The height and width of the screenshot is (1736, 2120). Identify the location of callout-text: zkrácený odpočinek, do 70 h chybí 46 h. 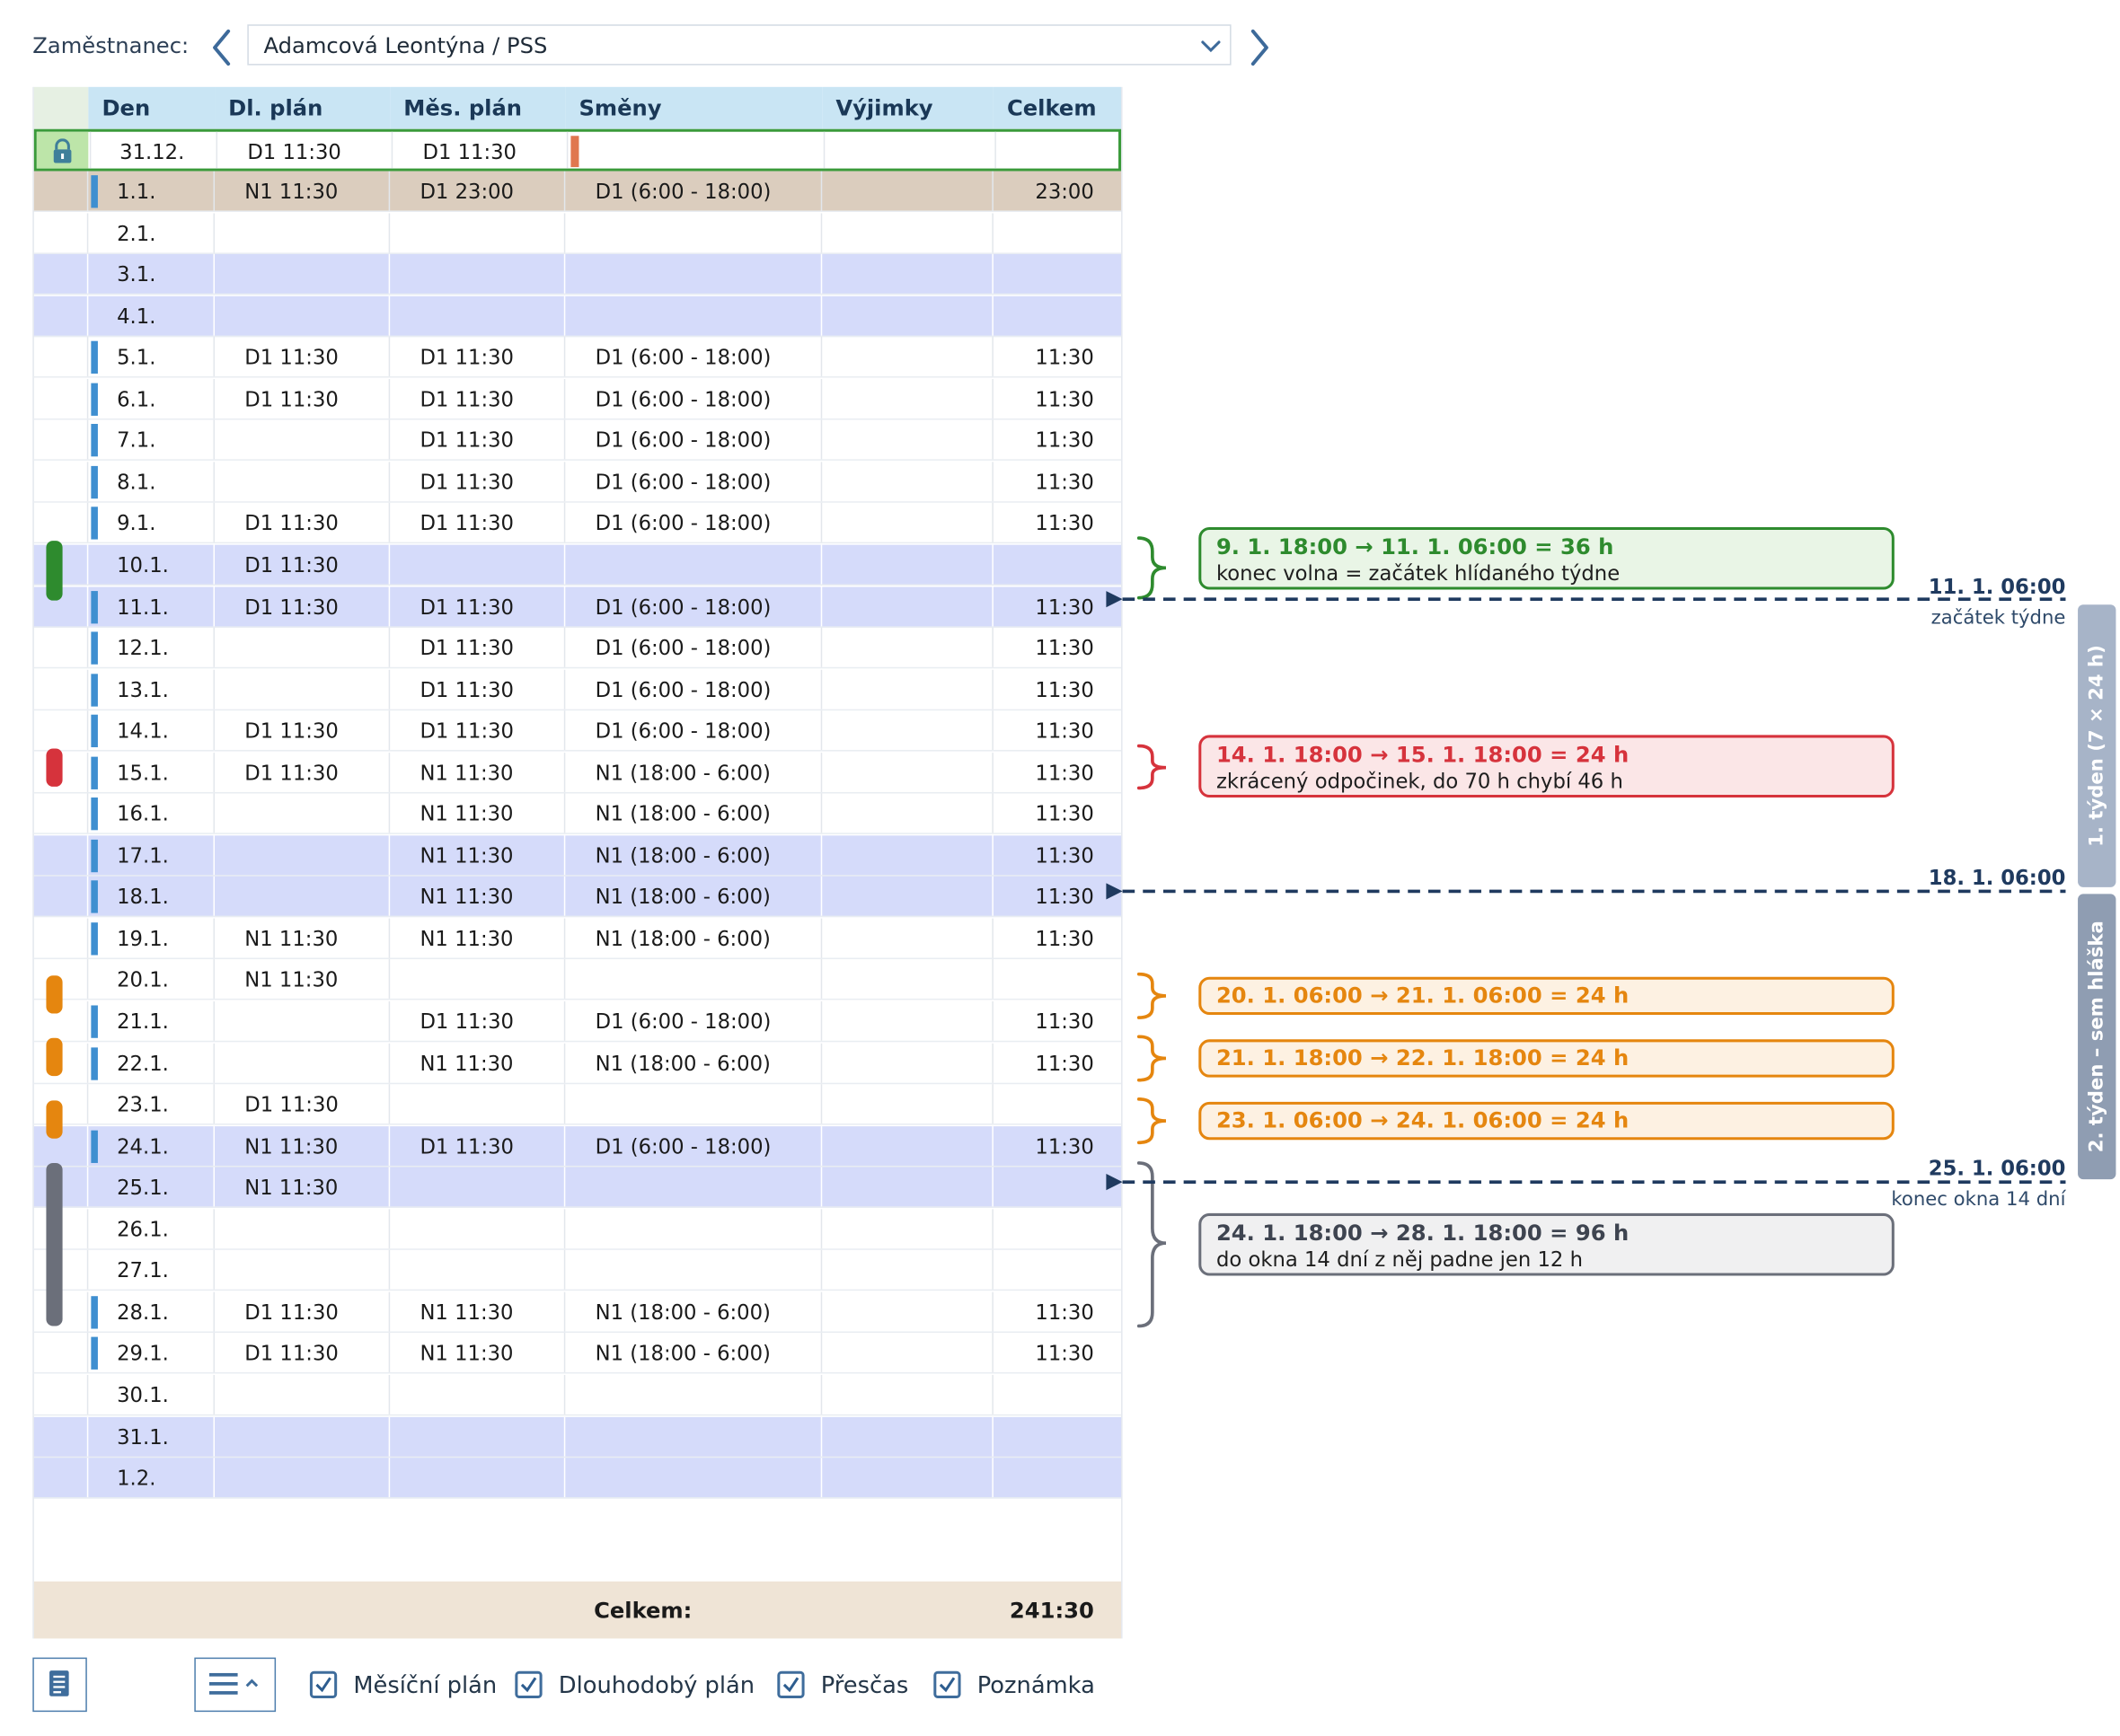
(1419, 782).